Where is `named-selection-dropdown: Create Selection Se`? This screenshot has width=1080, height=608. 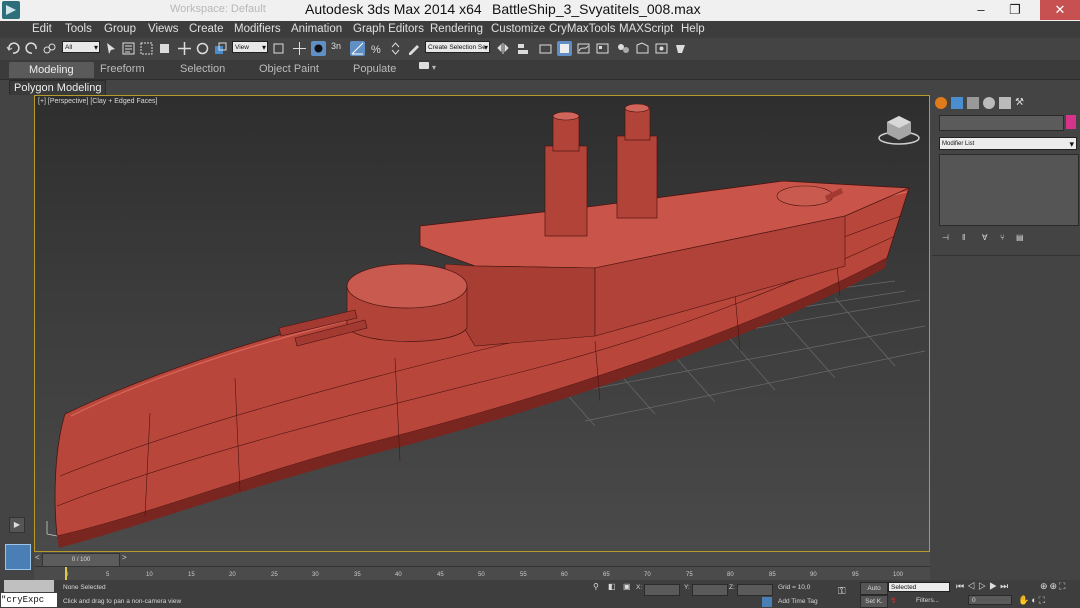 named-selection-dropdown: Create Selection Se is located at coordinates (457, 47).